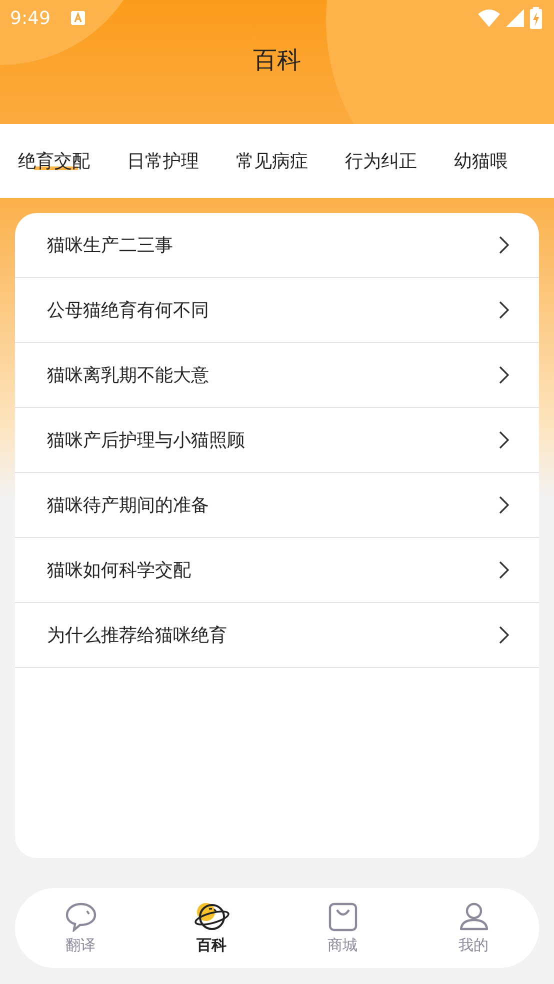 The width and height of the screenshot is (554, 984). I want to click on article-row: 猫咪生产二三事, so click(277, 245).